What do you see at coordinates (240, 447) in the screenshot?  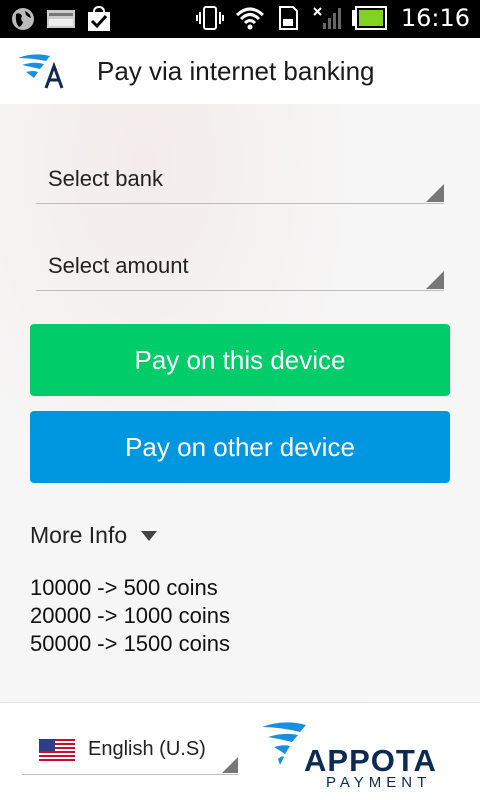 I see `pay-other-device-button: Pay on other device` at bounding box center [240, 447].